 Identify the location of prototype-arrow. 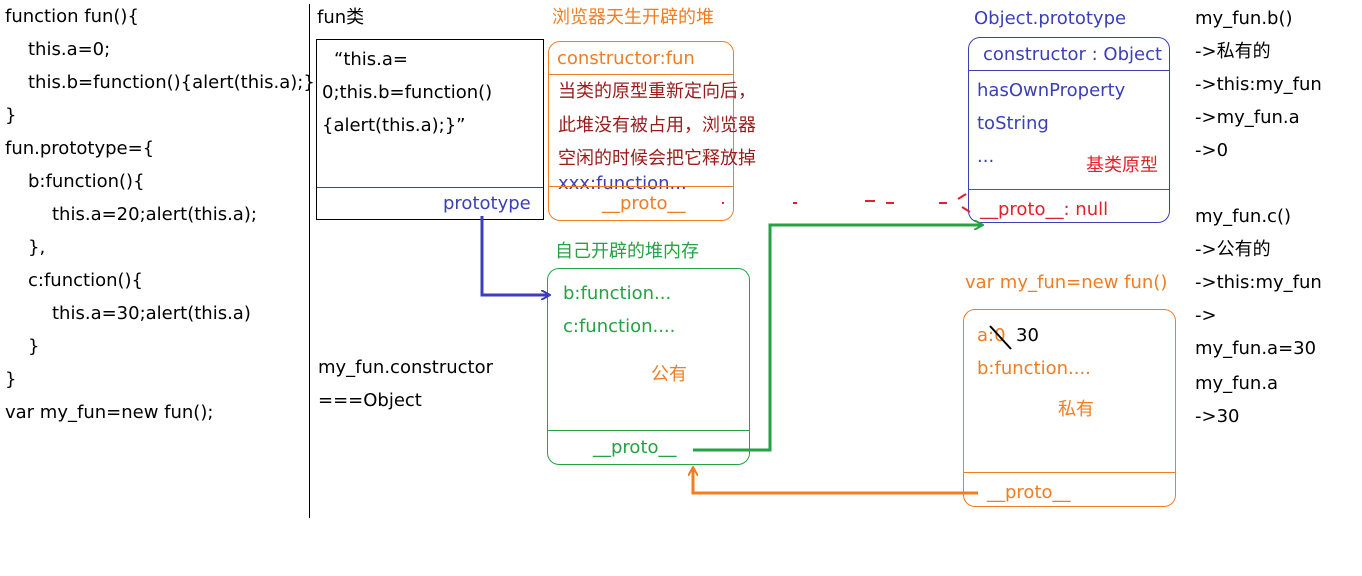
(514, 255).